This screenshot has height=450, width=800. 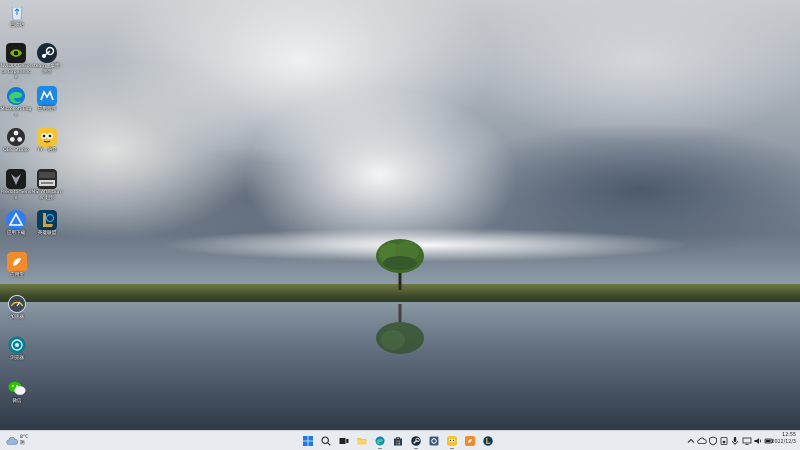 I want to click on triangle-app-icon, so click(x=16, y=220).